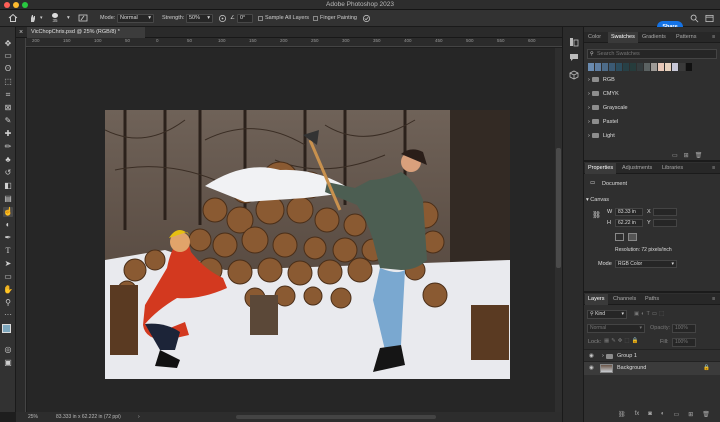 The image size is (720, 422). Describe the element at coordinates (594, 37) in the screenshot. I see `tab-color: Color` at that location.